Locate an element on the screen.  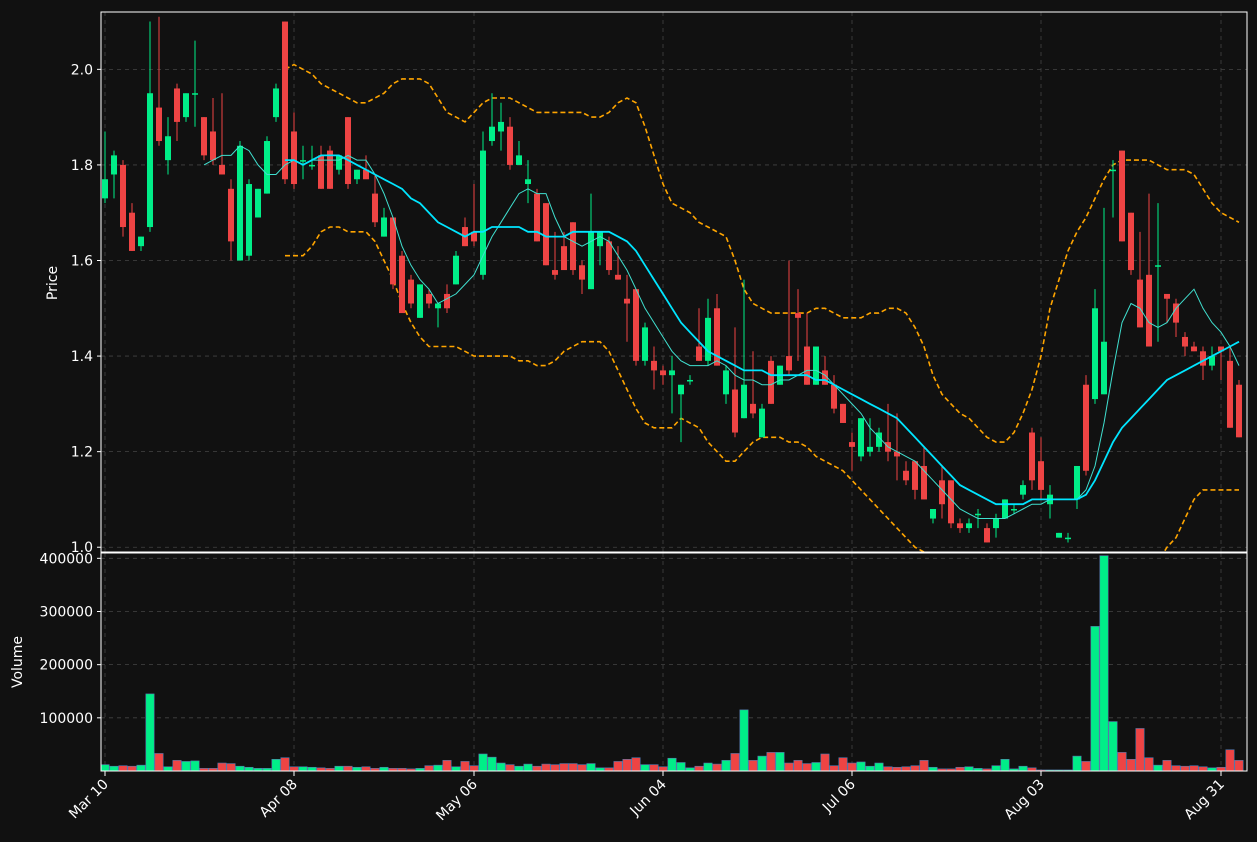
price-tick-label: 1.2 is located at coordinates (82, 453).